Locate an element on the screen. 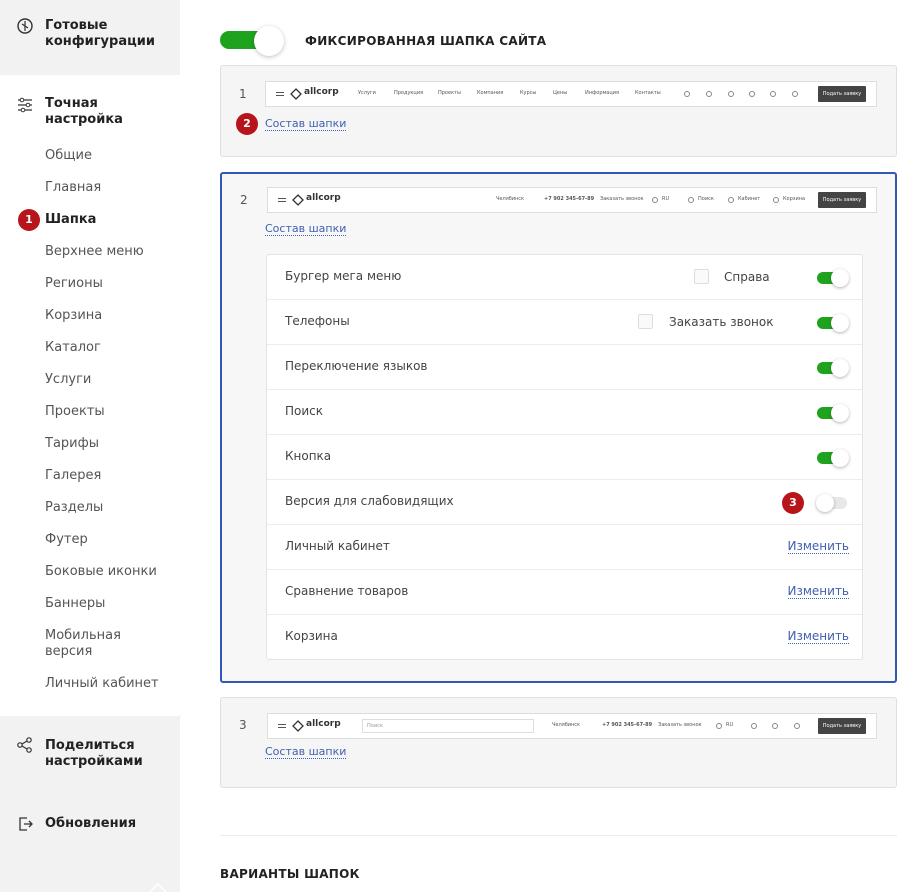 The height and width of the screenshot is (892, 916). phones-toggle is located at coordinates (833, 322).